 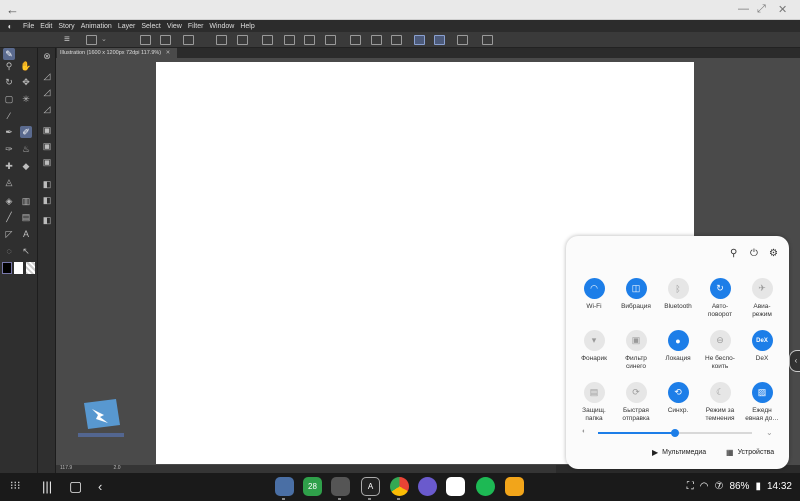 What do you see at coordinates (690, 486) in the screenshot?
I see `screenshot-icon: ⛶` at bounding box center [690, 486].